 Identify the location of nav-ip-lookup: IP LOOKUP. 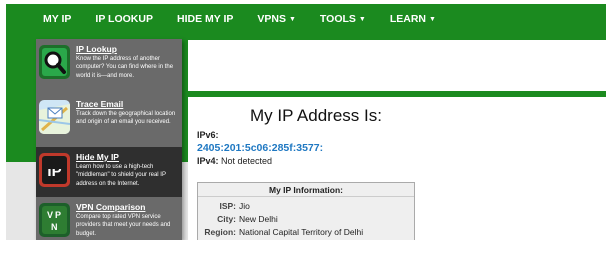
(124, 19).